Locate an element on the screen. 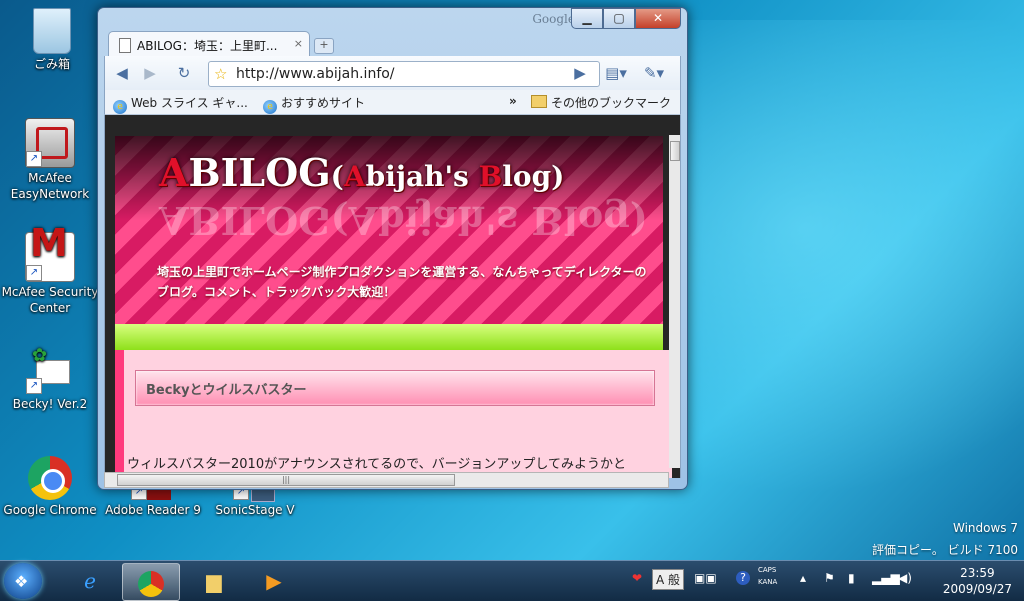 This screenshot has width=1024, height=601. desktop-icon-label: McAfee Security Center is located at coordinates (50, 300).